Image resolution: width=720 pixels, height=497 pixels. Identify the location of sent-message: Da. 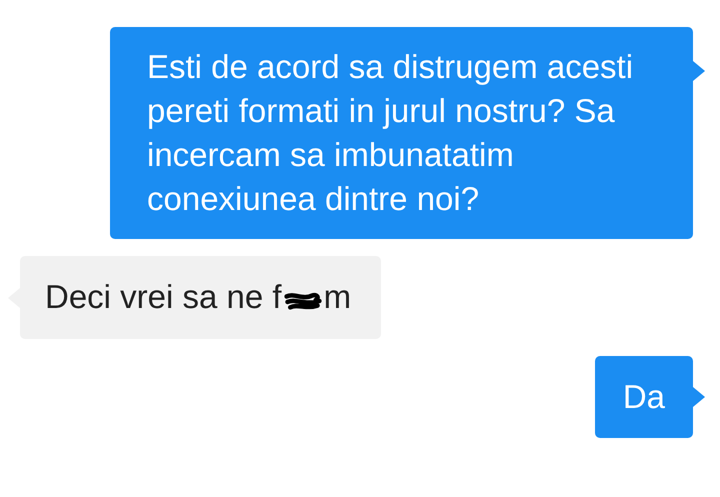
(643, 397).